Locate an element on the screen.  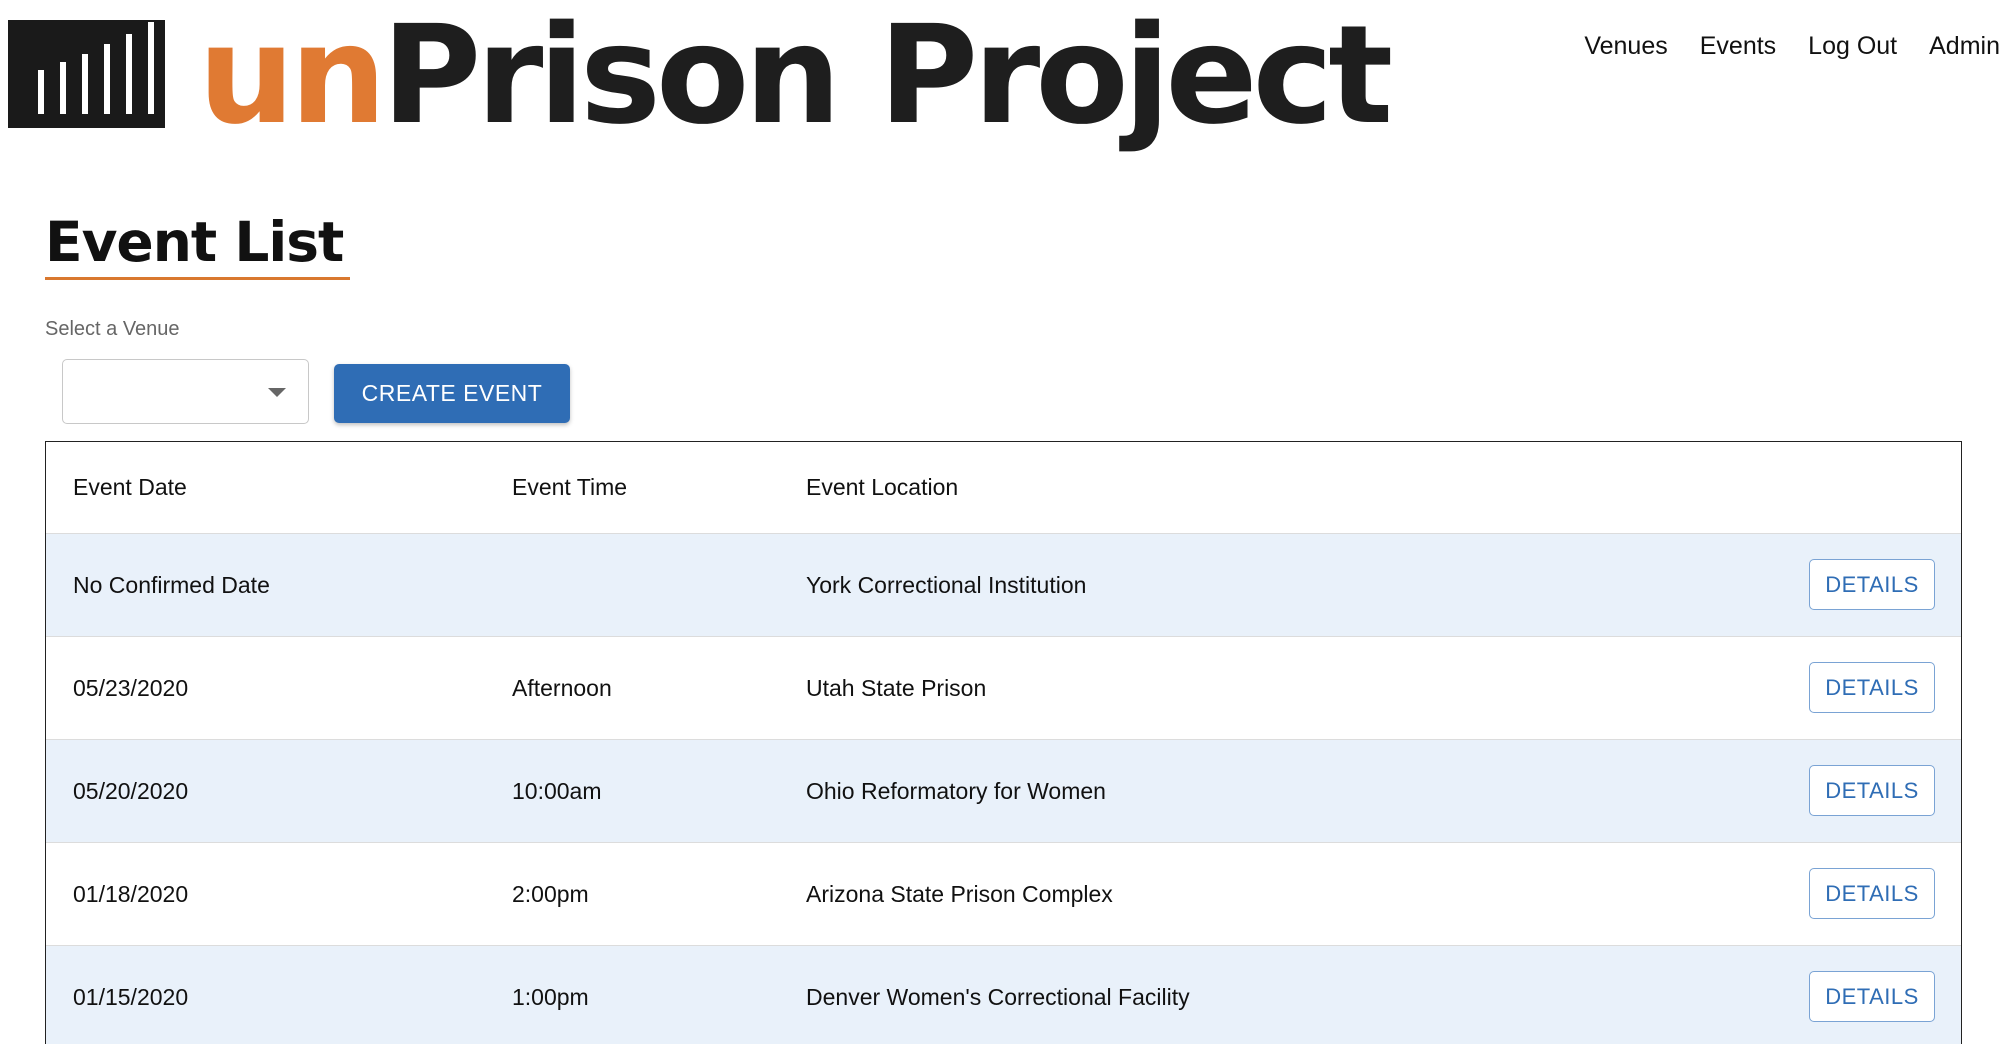
event-date: 01/15/2020 is located at coordinates (131, 997).